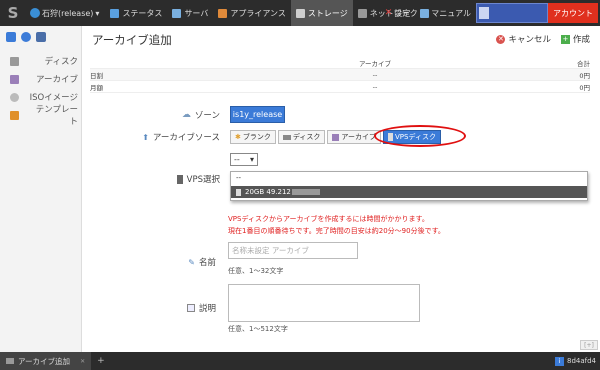 The image size is (600, 370). I want to click on sidebar-item-label: テンプレート, so click(56, 116).